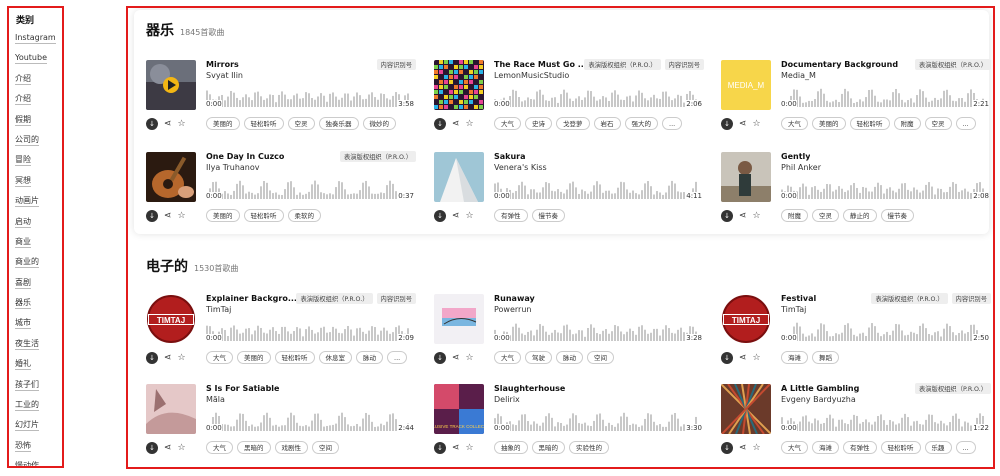  What do you see at coordinates (222, 64) in the screenshot?
I see `track-title: Mirrors` at bounding box center [222, 64].